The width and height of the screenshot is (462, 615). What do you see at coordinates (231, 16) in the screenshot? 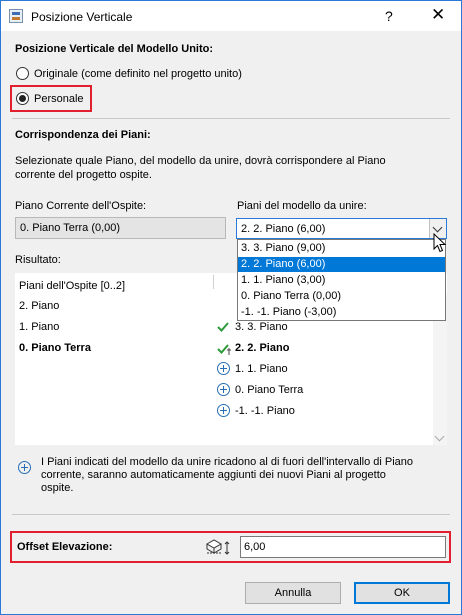
I see `title-bar: Posizione Verticale ? ✕` at bounding box center [231, 16].